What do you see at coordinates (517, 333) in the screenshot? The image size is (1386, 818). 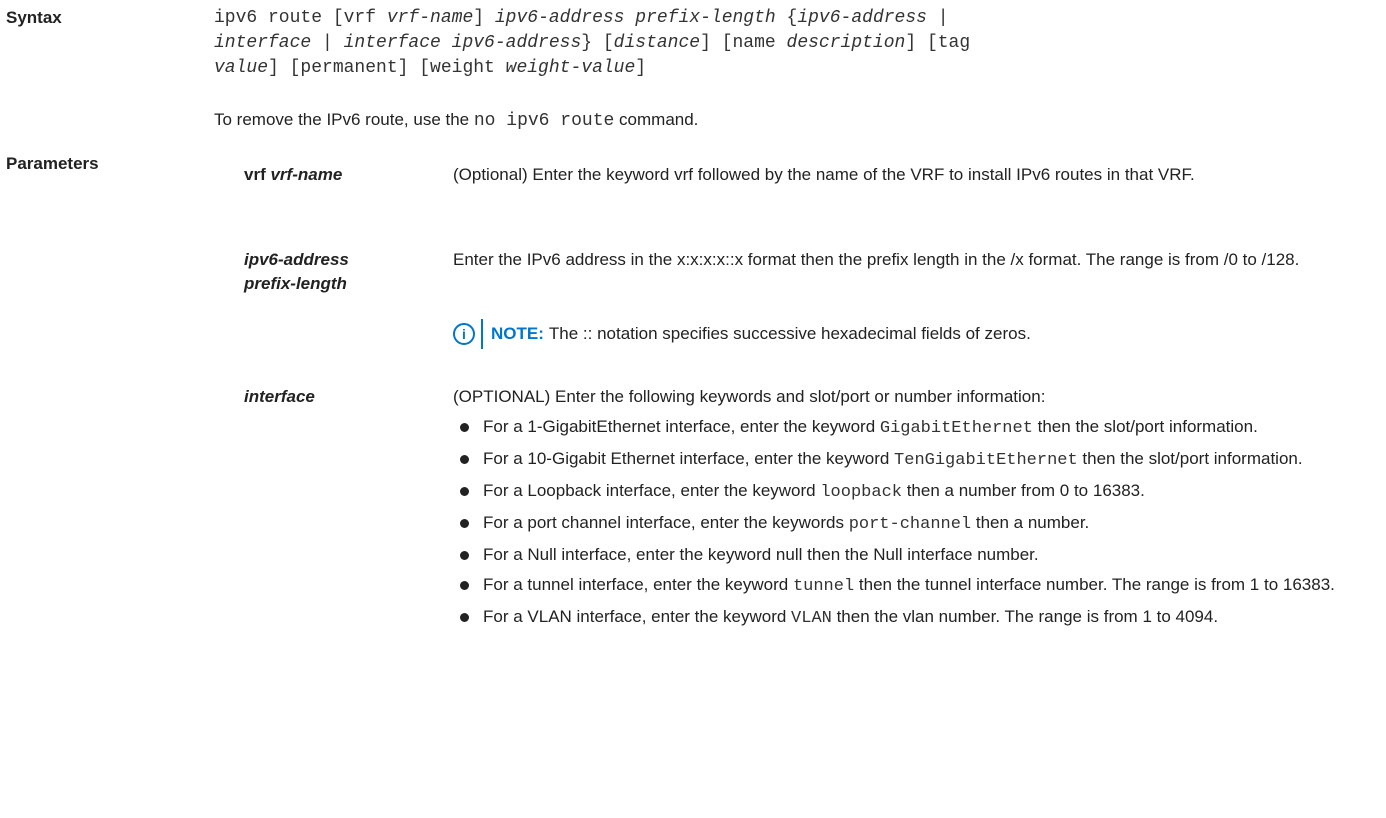 I see `note-label: NOTE:` at bounding box center [517, 333].